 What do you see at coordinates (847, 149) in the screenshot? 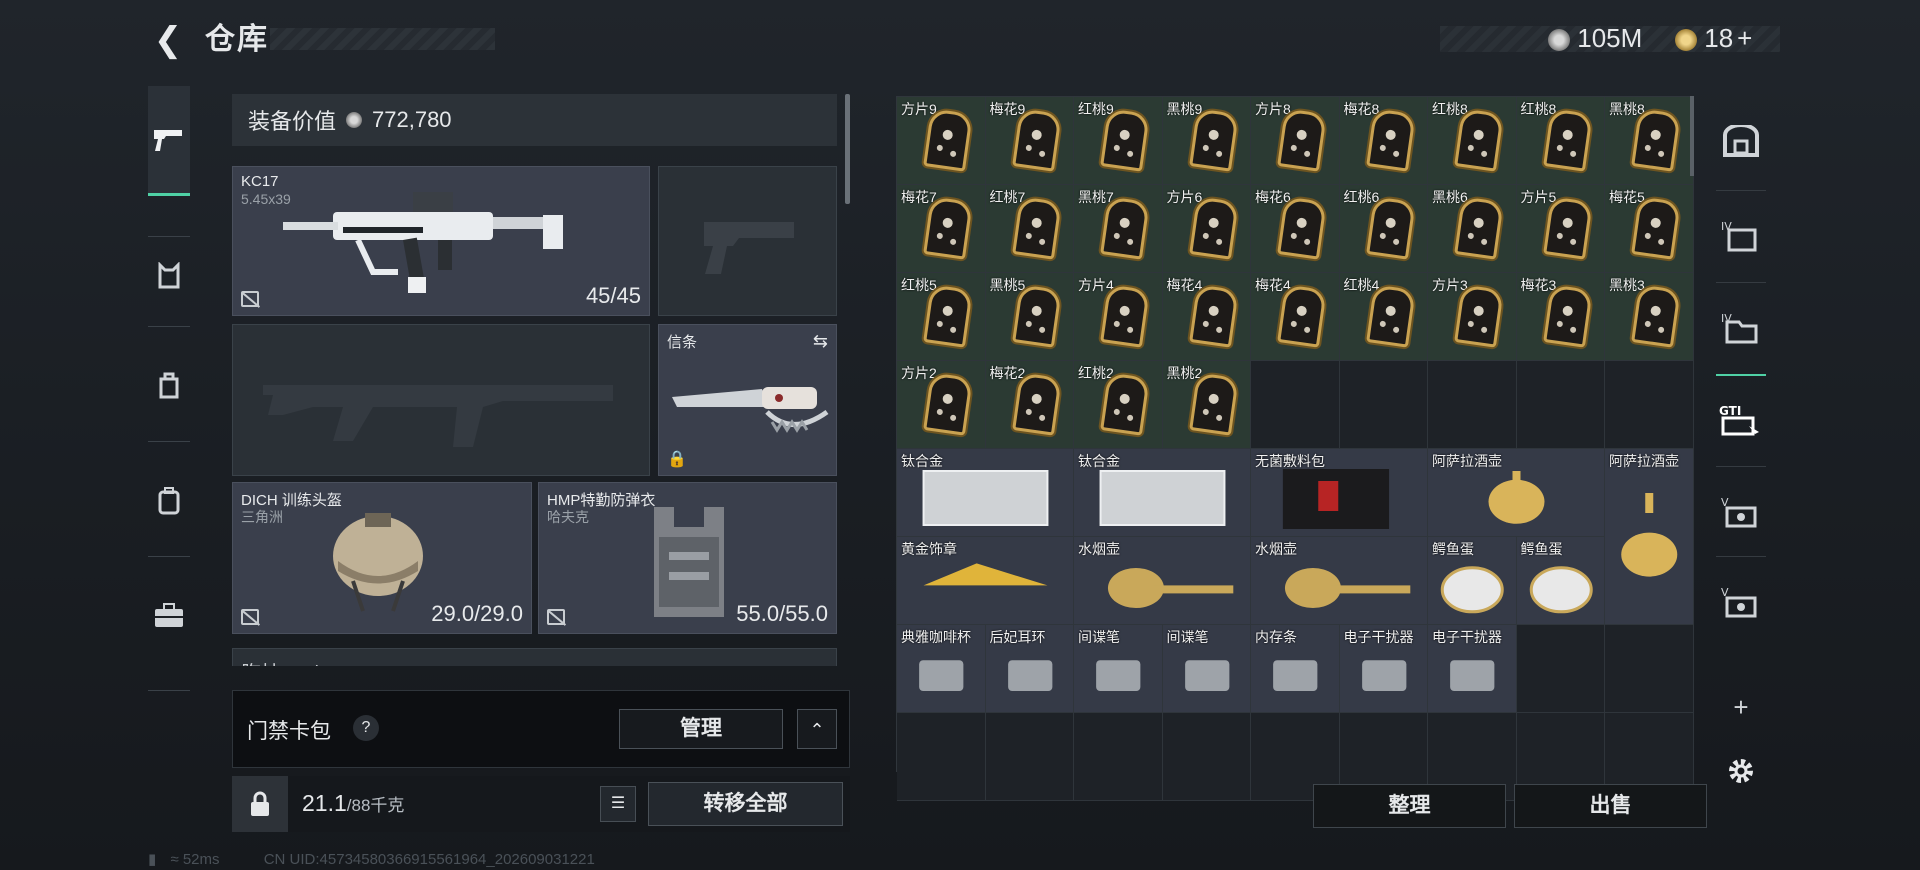
I see `loadout-scrollbar` at bounding box center [847, 149].